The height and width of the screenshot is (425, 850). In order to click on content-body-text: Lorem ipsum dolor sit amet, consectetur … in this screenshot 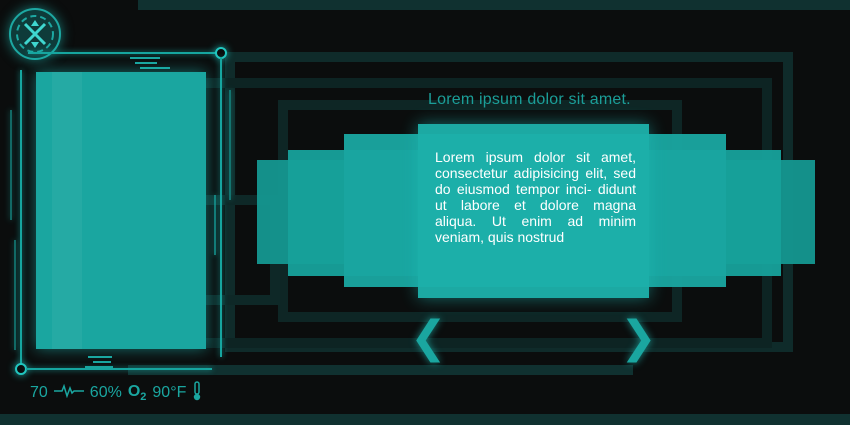, I will do `click(535, 197)`.